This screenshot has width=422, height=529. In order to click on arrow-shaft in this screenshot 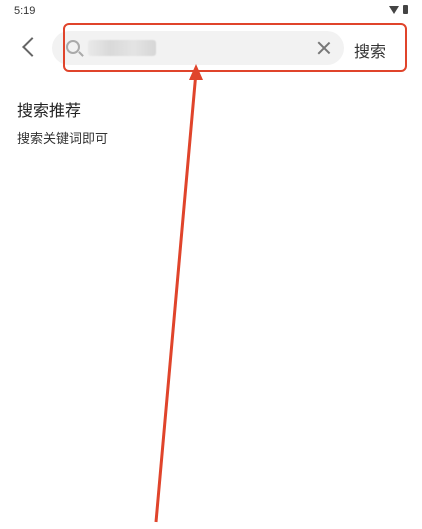, I will do `click(176, 297)`.